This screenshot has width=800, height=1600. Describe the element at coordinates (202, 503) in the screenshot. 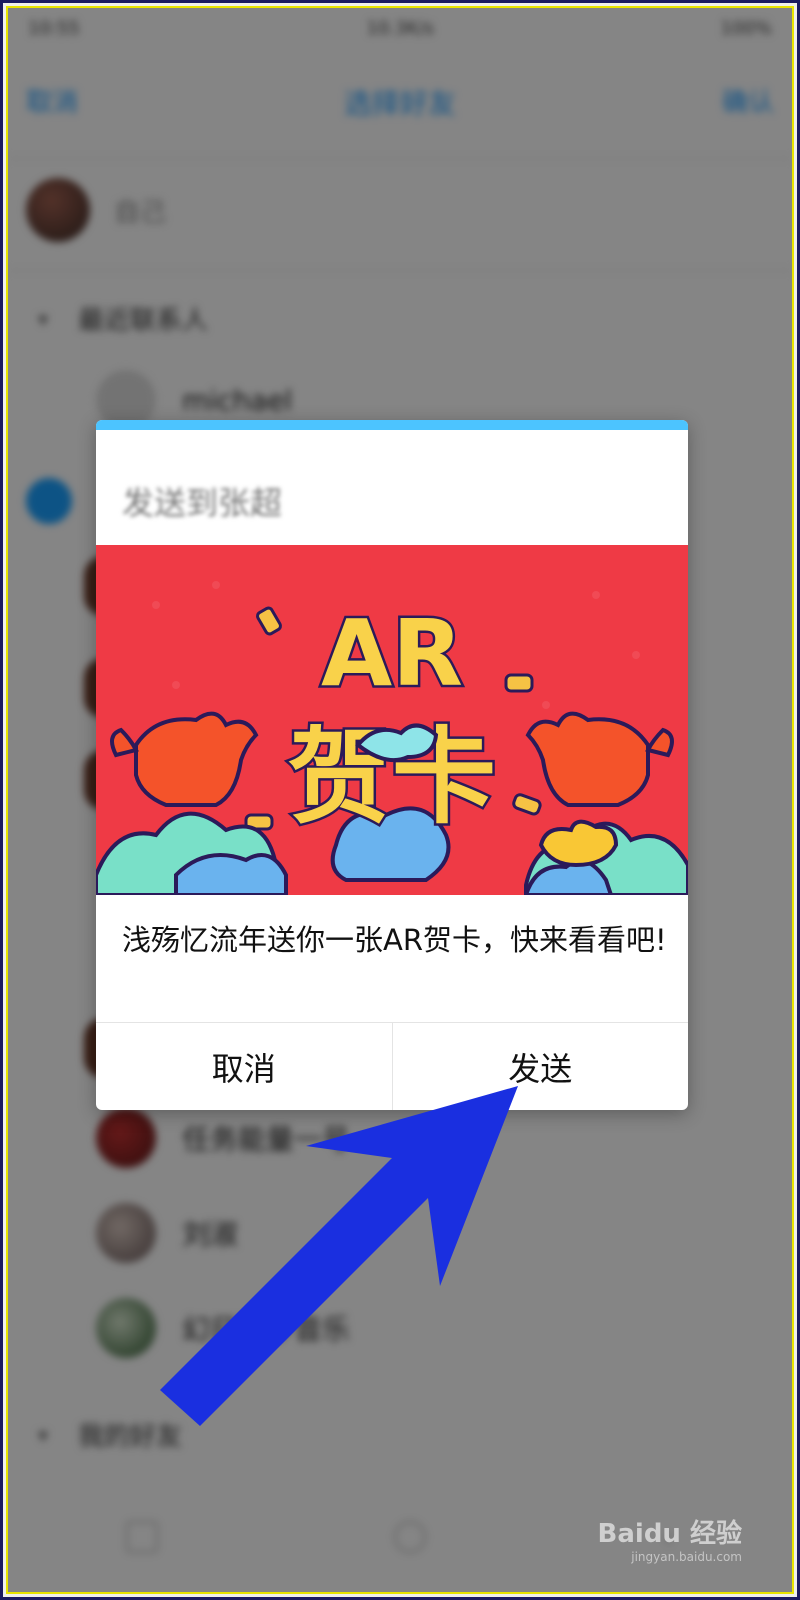

I see `dialog-title: 发送到张超` at that location.